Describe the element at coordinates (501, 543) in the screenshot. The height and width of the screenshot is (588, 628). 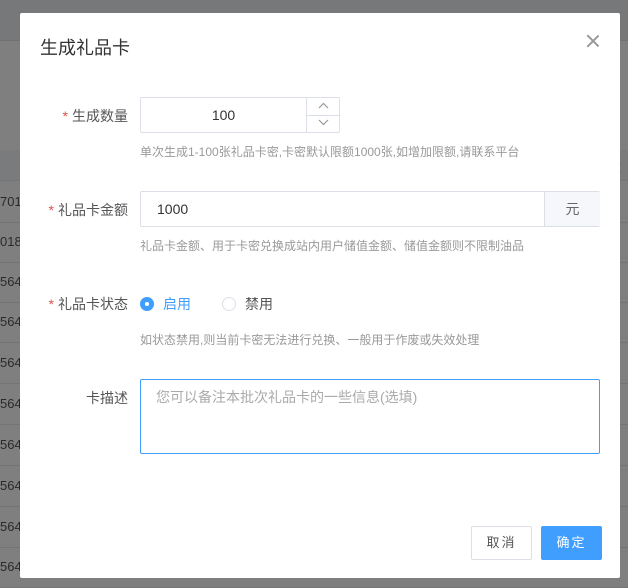
I see `cancel-button: 取消` at that location.